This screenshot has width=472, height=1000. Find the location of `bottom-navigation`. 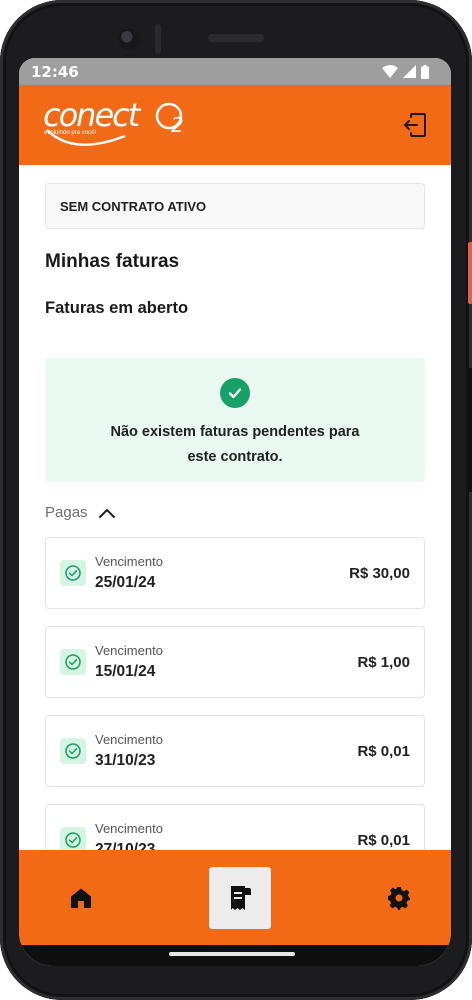

bottom-navigation is located at coordinates (235, 897).